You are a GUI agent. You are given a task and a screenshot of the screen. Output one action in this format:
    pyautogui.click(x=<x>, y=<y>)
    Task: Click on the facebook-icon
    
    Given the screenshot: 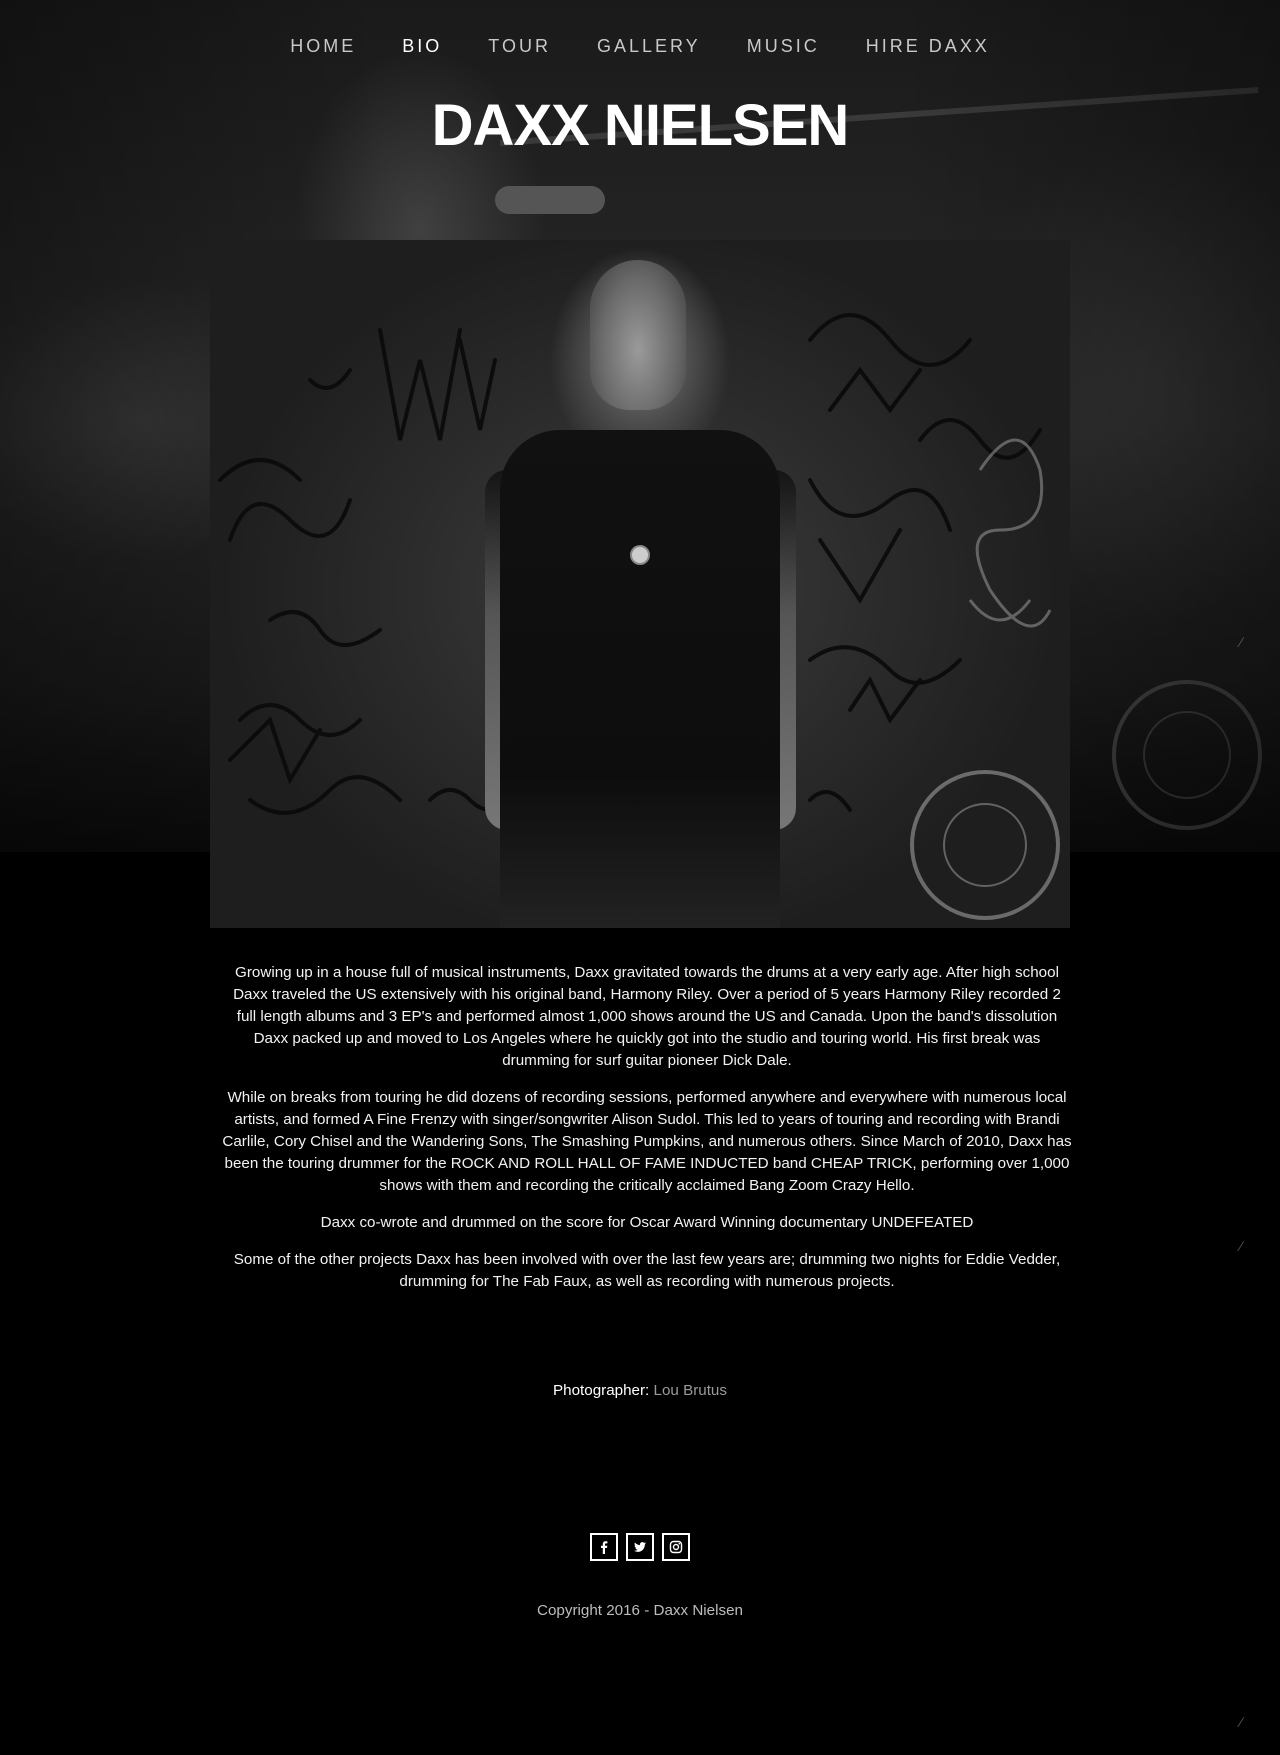 What is the action you would take?
    pyautogui.click(x=604, y=1547)
    